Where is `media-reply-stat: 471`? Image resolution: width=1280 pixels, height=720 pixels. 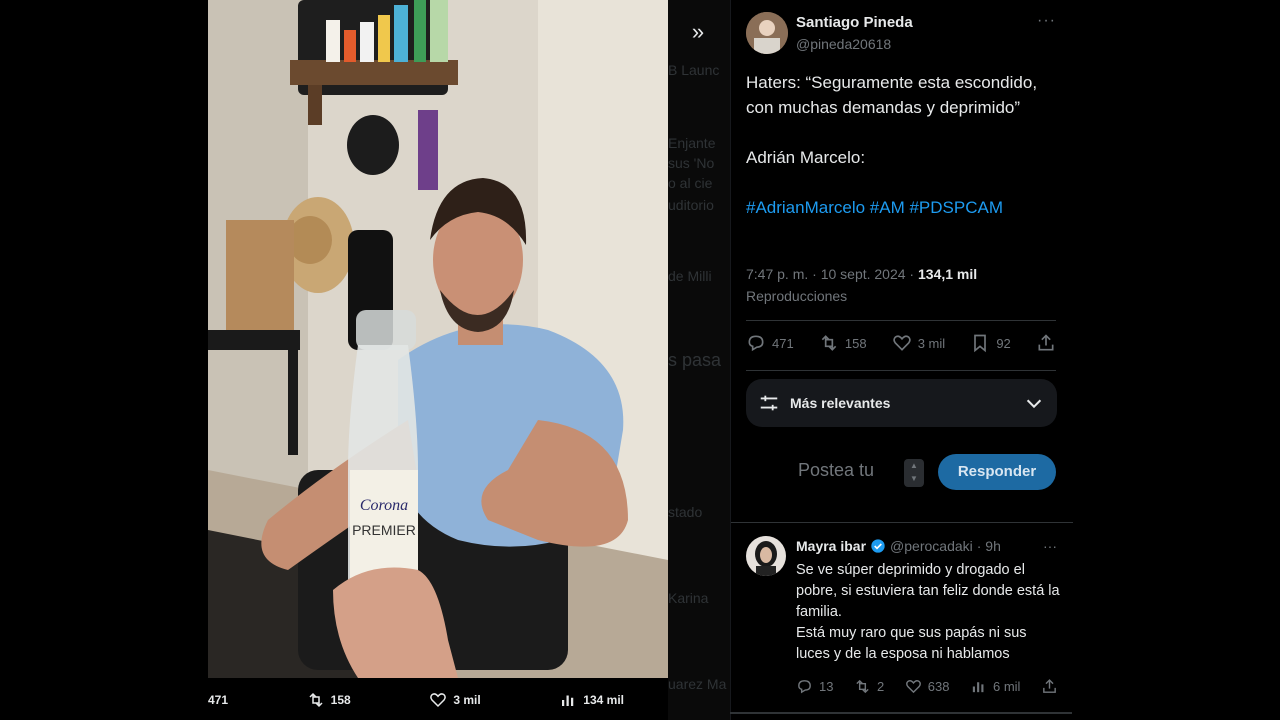
media-reply-stat: 471 is located at coordinates (218, 700).